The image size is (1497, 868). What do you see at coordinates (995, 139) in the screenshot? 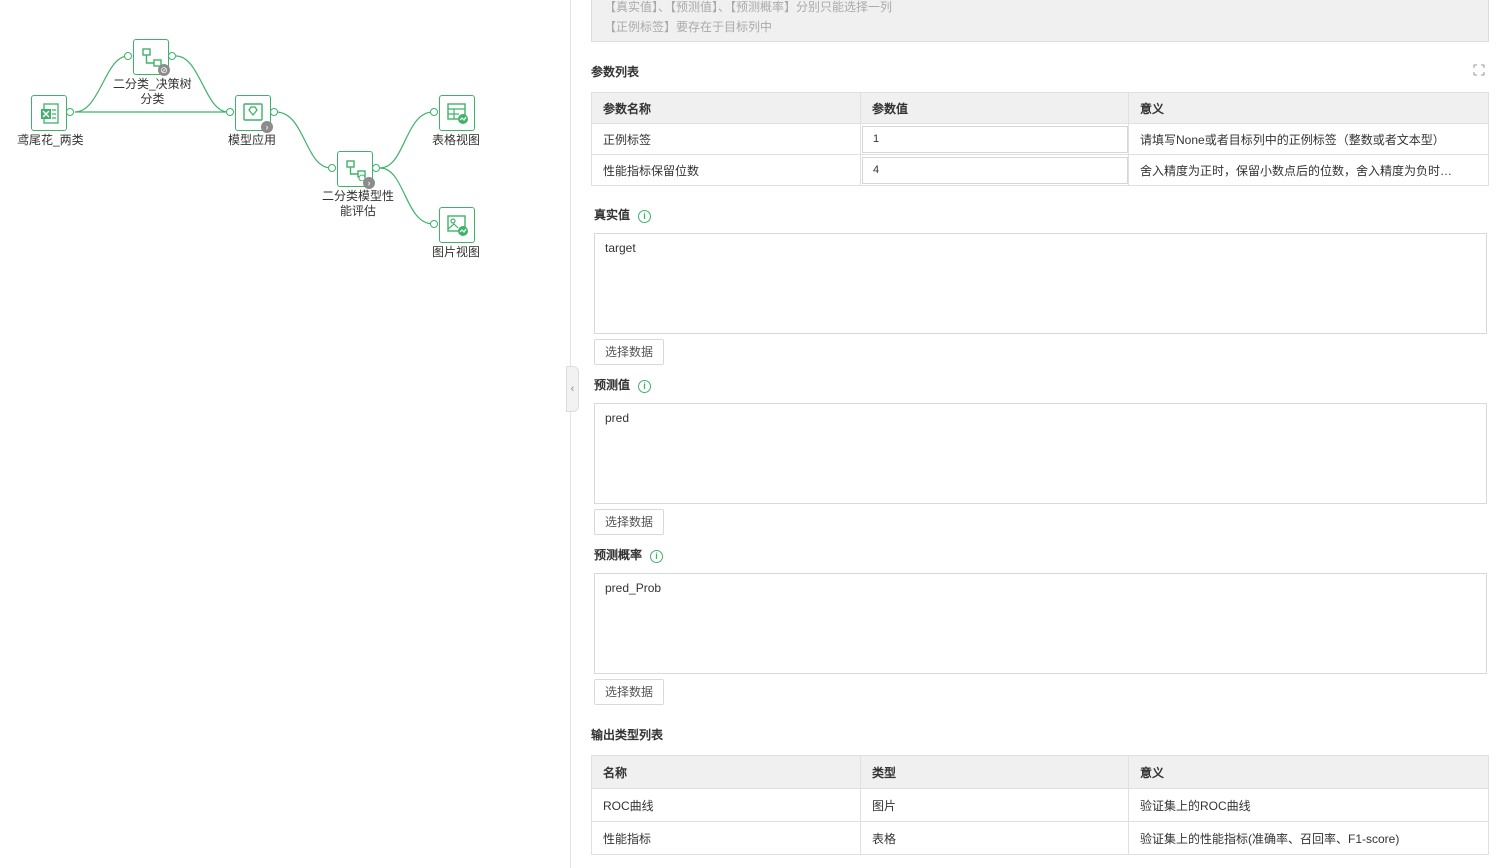
I see `positive-label-input: 1` at bounding box center [995, 139].